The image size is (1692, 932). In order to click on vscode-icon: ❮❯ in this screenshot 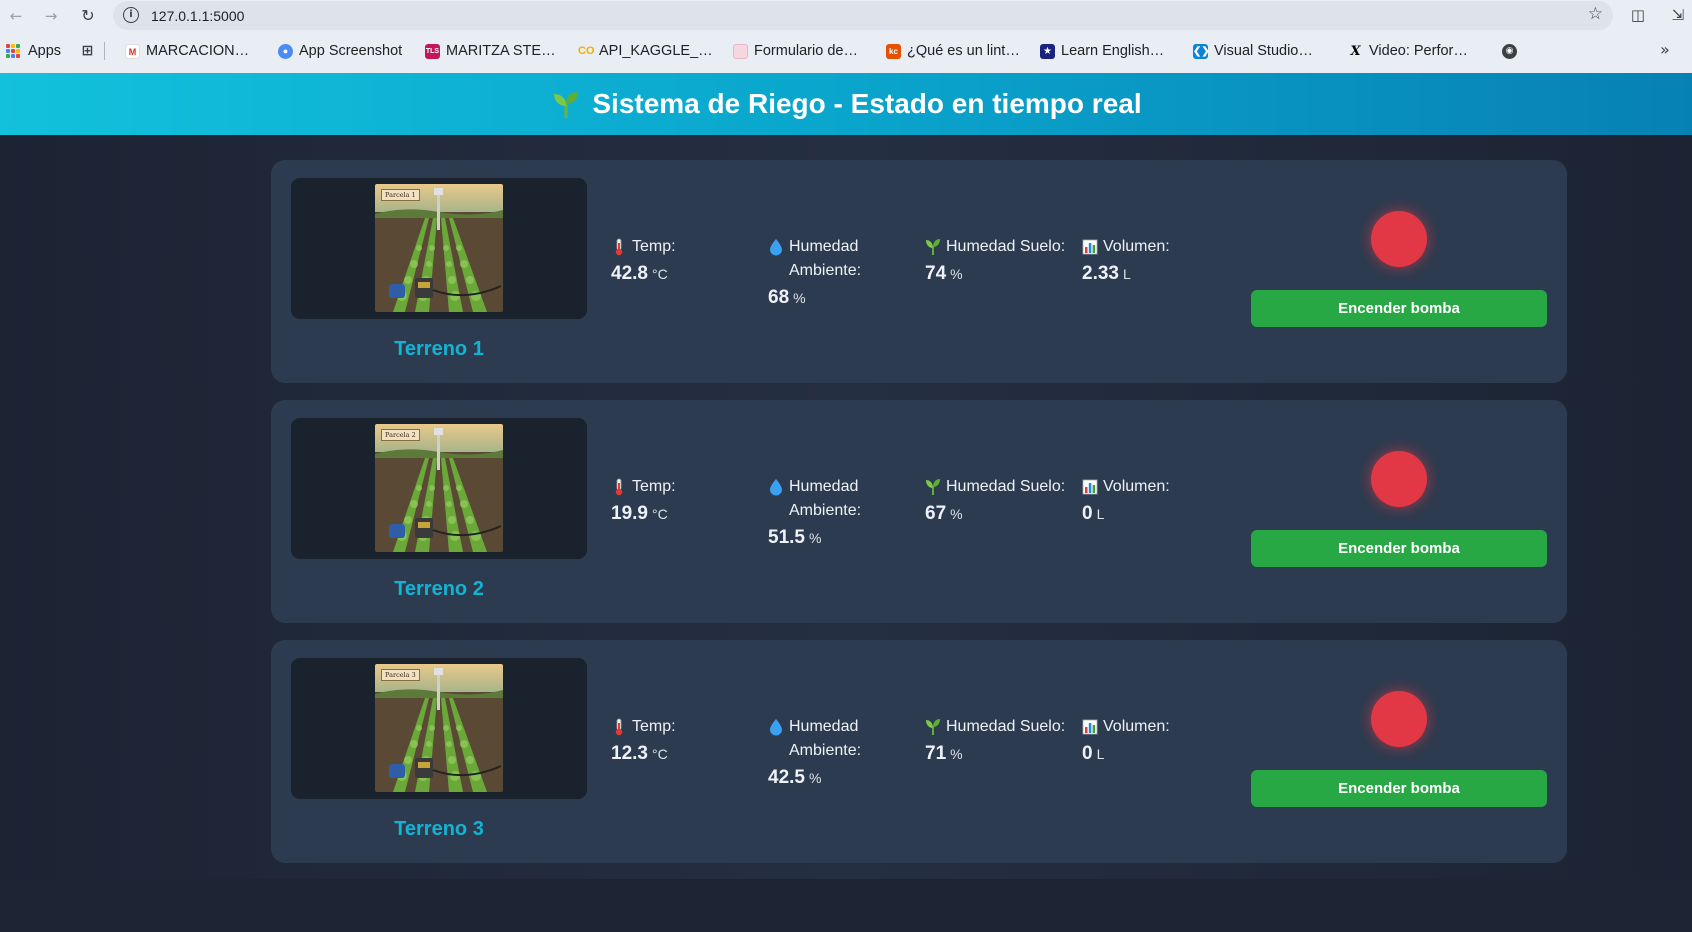, I will do `click(1201, 51)`.